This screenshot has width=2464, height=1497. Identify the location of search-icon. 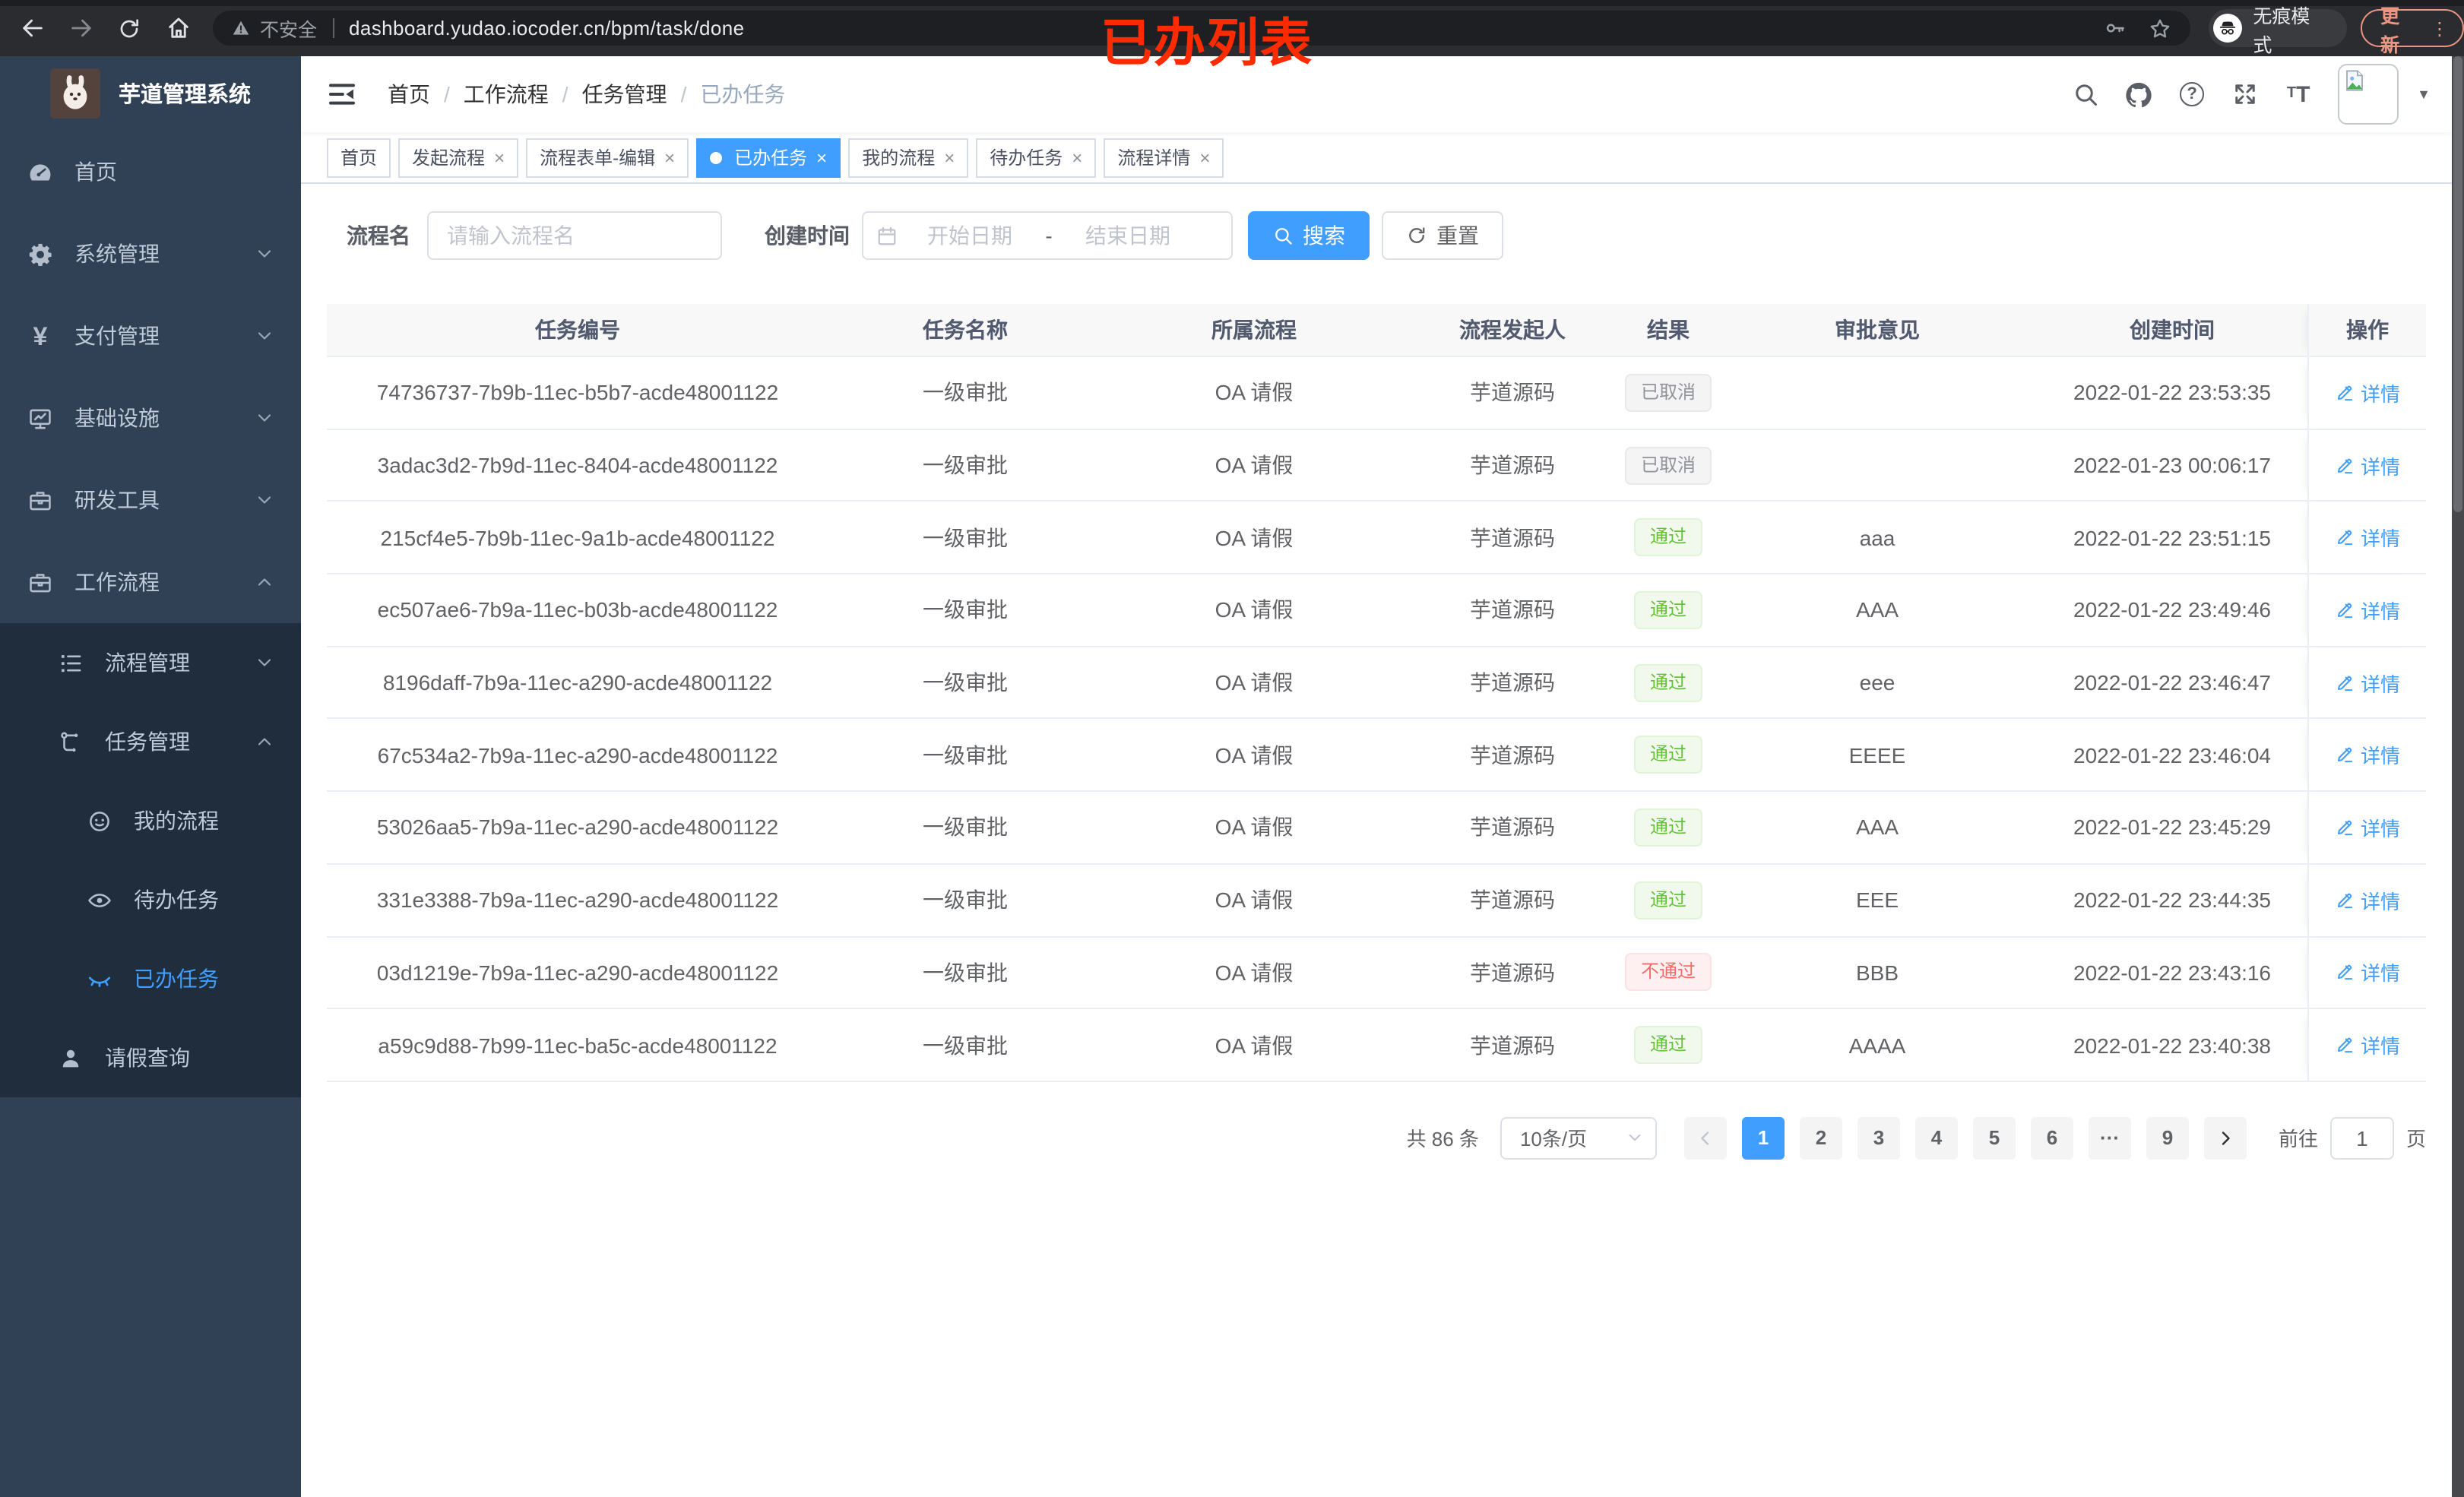
(2085, 94).